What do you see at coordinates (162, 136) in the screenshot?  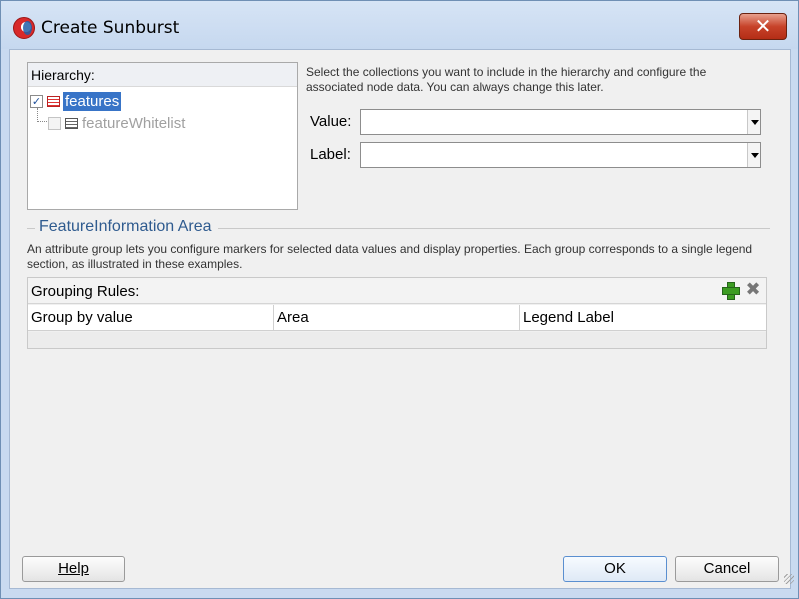 I see `hierarchy-panel: Hierarchy: ✓ features featureWhitelist` at bounding box center [162, 136].